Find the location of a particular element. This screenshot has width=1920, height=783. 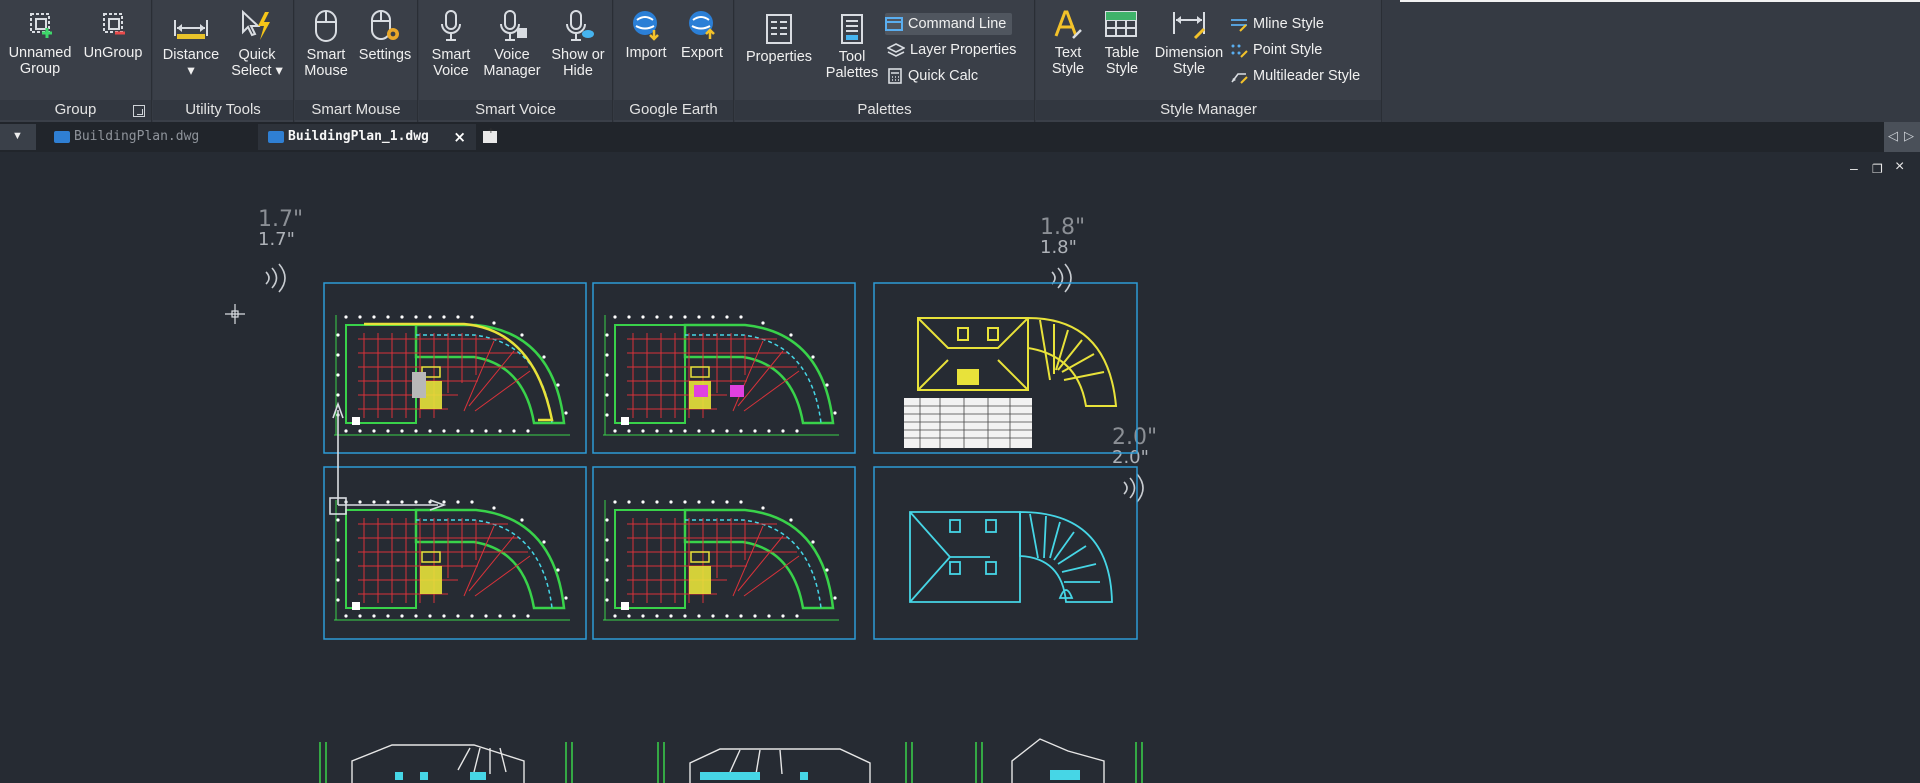

caret-down-icon: ▼ is located at coordinates (17, 136).